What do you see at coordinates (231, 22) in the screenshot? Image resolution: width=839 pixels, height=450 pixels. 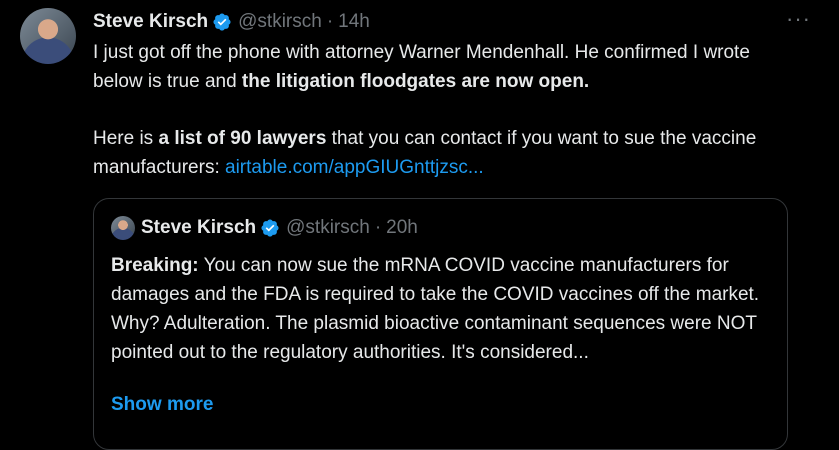 I see `tweet-header: Steve Kirsch @stkirsch · 14h` at bounding box center [231, 22].